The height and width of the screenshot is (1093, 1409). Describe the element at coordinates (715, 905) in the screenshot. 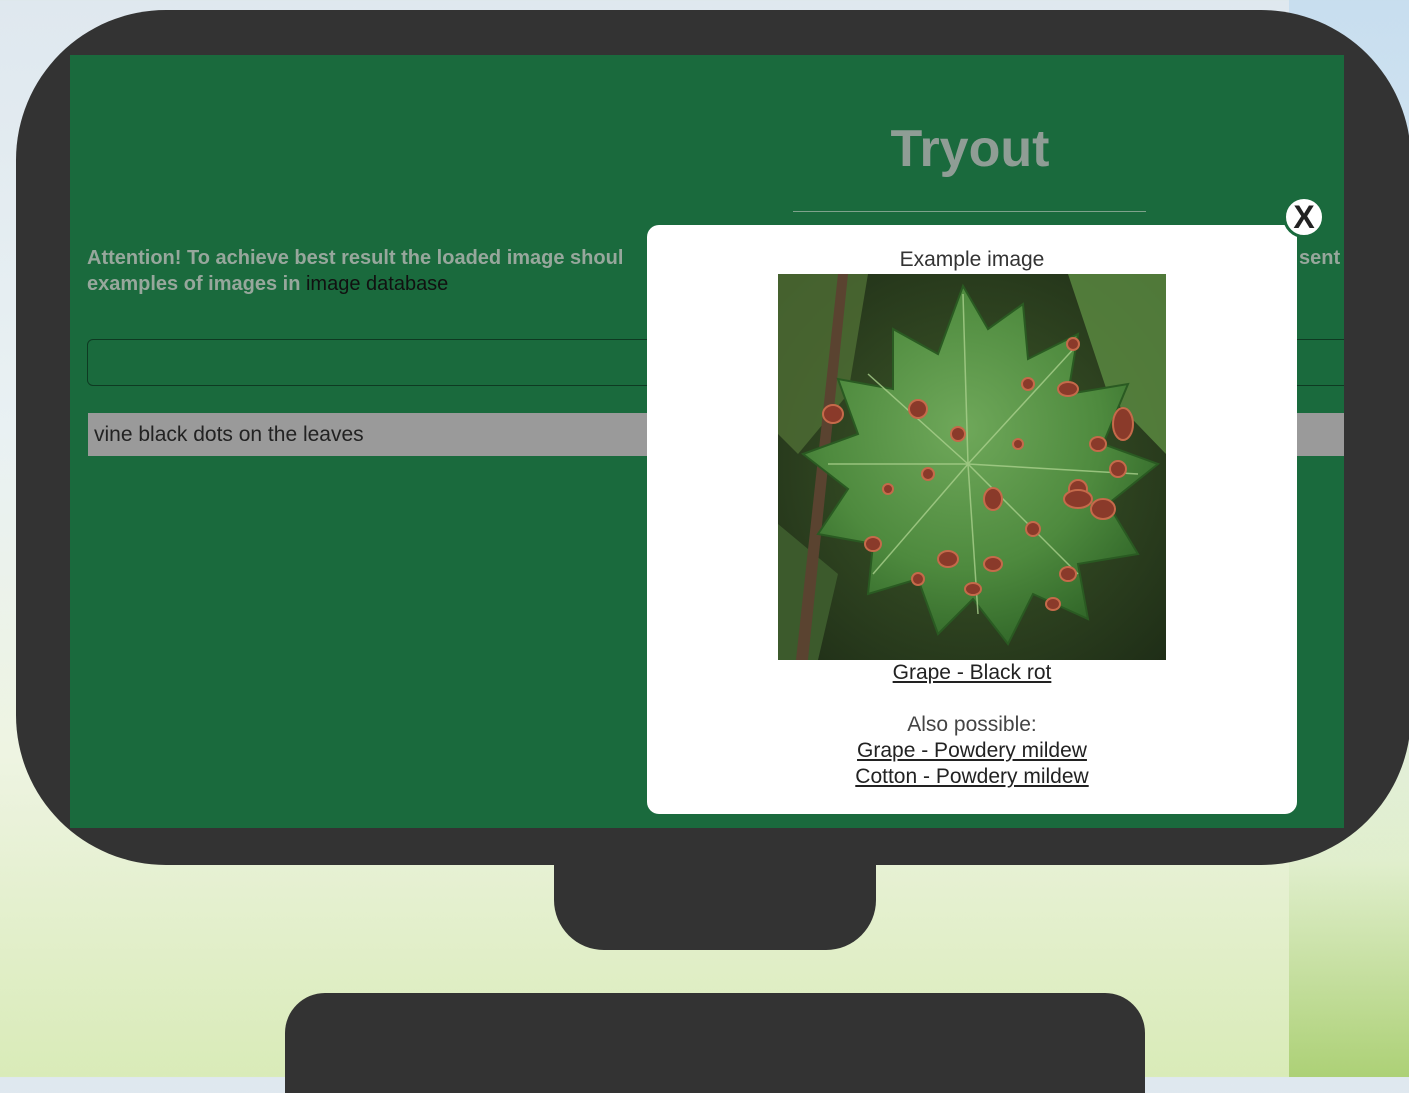

I see `monitor-neck` at that location.